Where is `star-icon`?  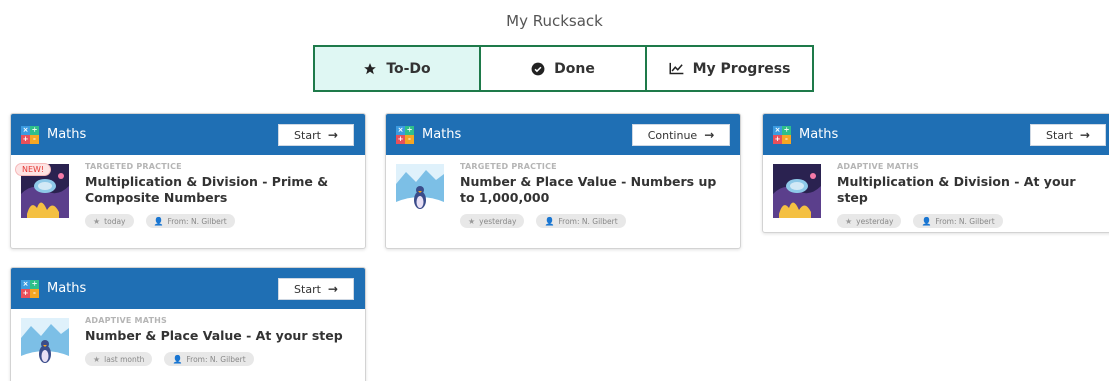
star-icon is located at coordinates (370, 69).